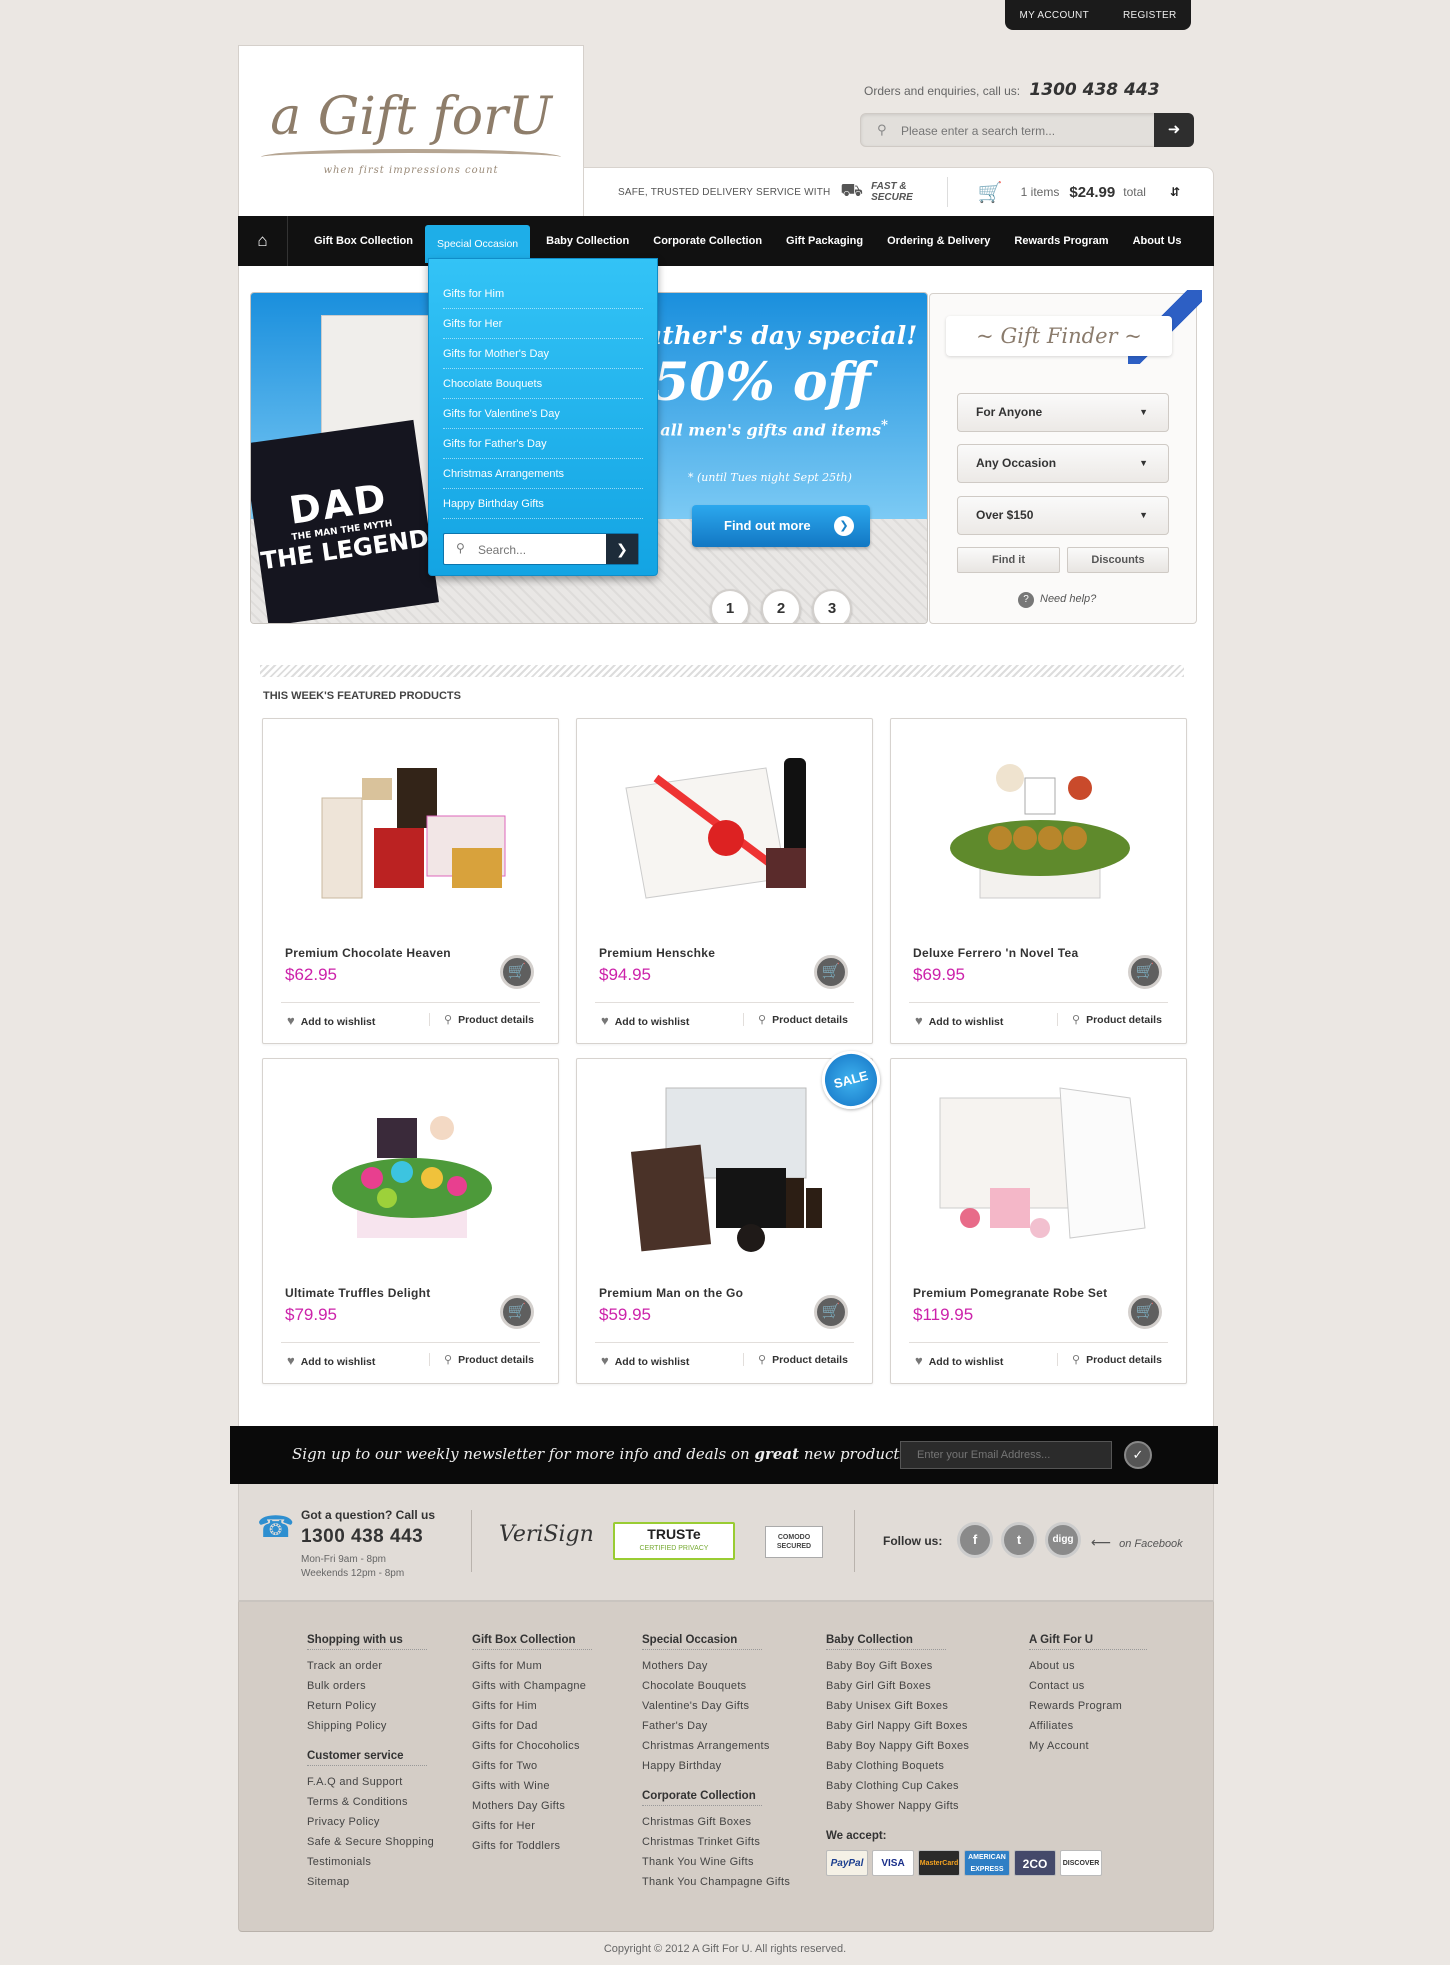 The height and width of the screenshot is (1965, 1450). Describe the element at coordinates (532, 1846) in the screenshot. I see `footer-link: Gifts for Toddlers` at that location.